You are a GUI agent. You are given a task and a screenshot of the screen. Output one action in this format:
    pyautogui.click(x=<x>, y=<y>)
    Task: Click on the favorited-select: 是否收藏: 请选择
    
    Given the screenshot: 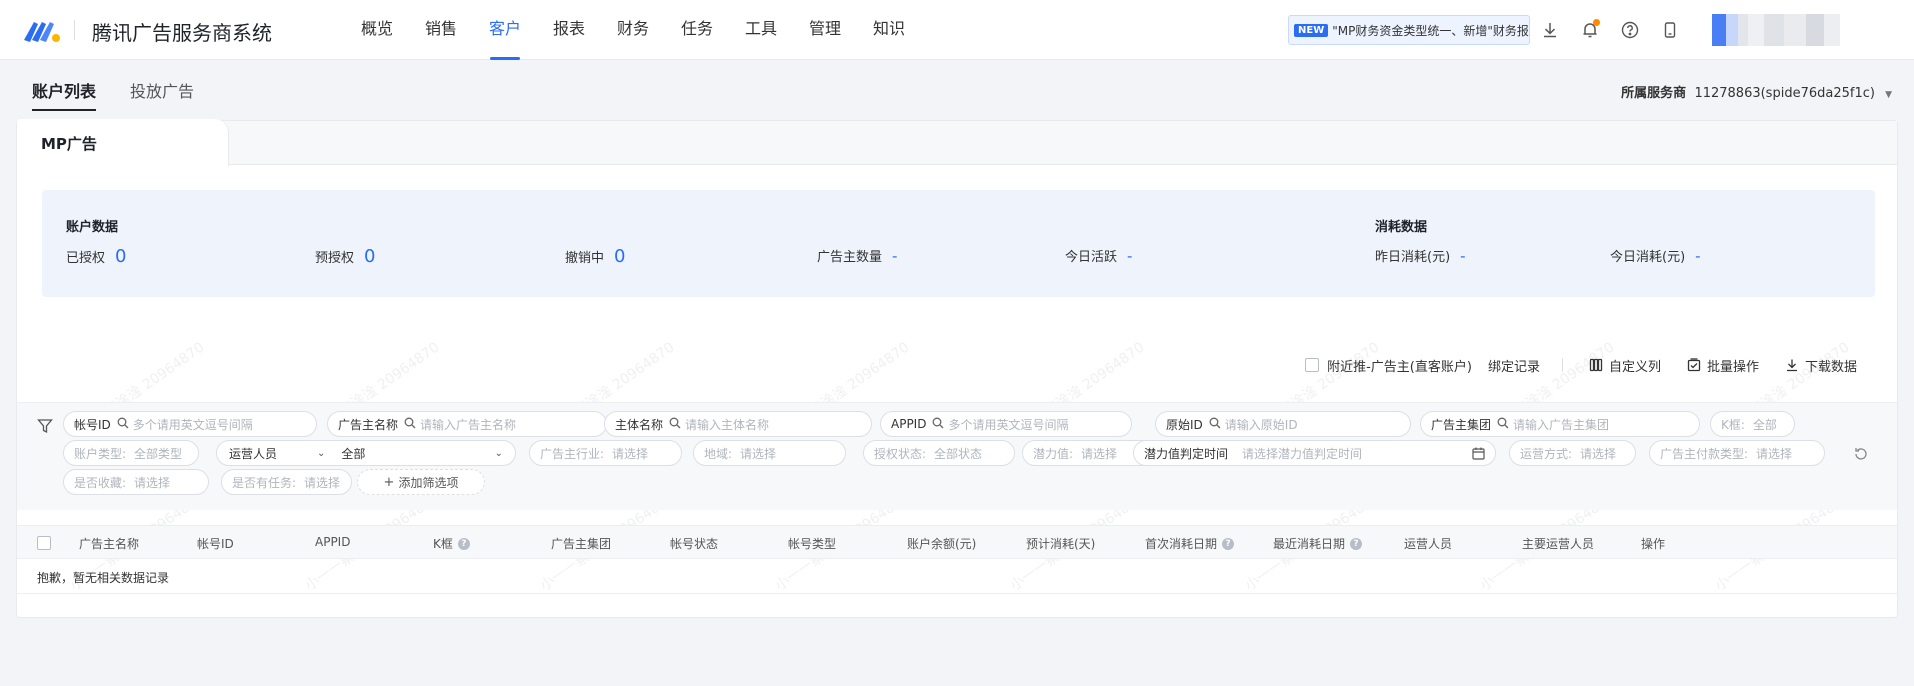 What is the action you would take?
    pyautogui.click(x=136, y=482)
    